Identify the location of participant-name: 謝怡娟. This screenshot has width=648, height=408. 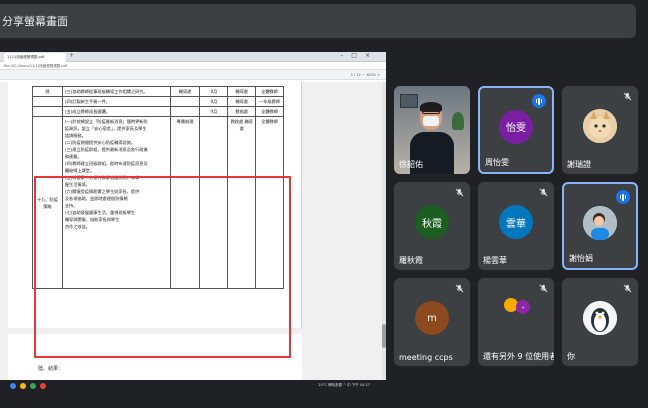
(581, 258).